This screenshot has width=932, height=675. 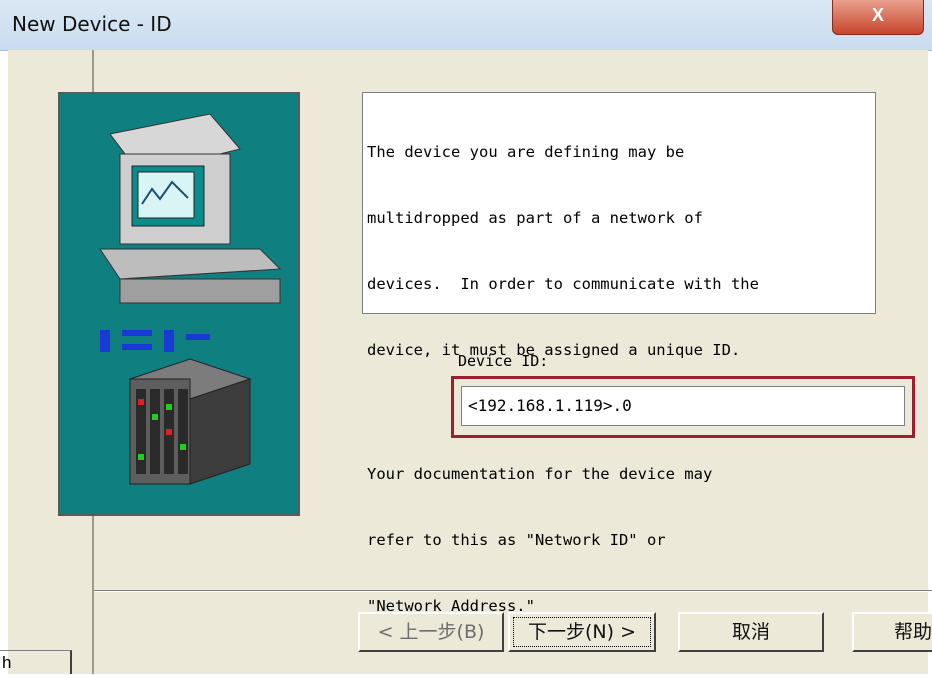 I want to click on device-id-label: Device ID:, so click(x=503, y=361).